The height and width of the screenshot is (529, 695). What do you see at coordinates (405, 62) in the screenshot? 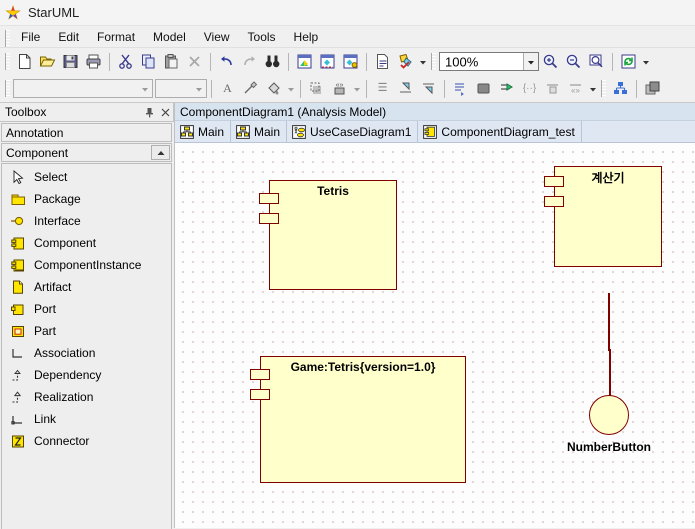
I see `check-paint-icon` at bounding box center [405, 62].